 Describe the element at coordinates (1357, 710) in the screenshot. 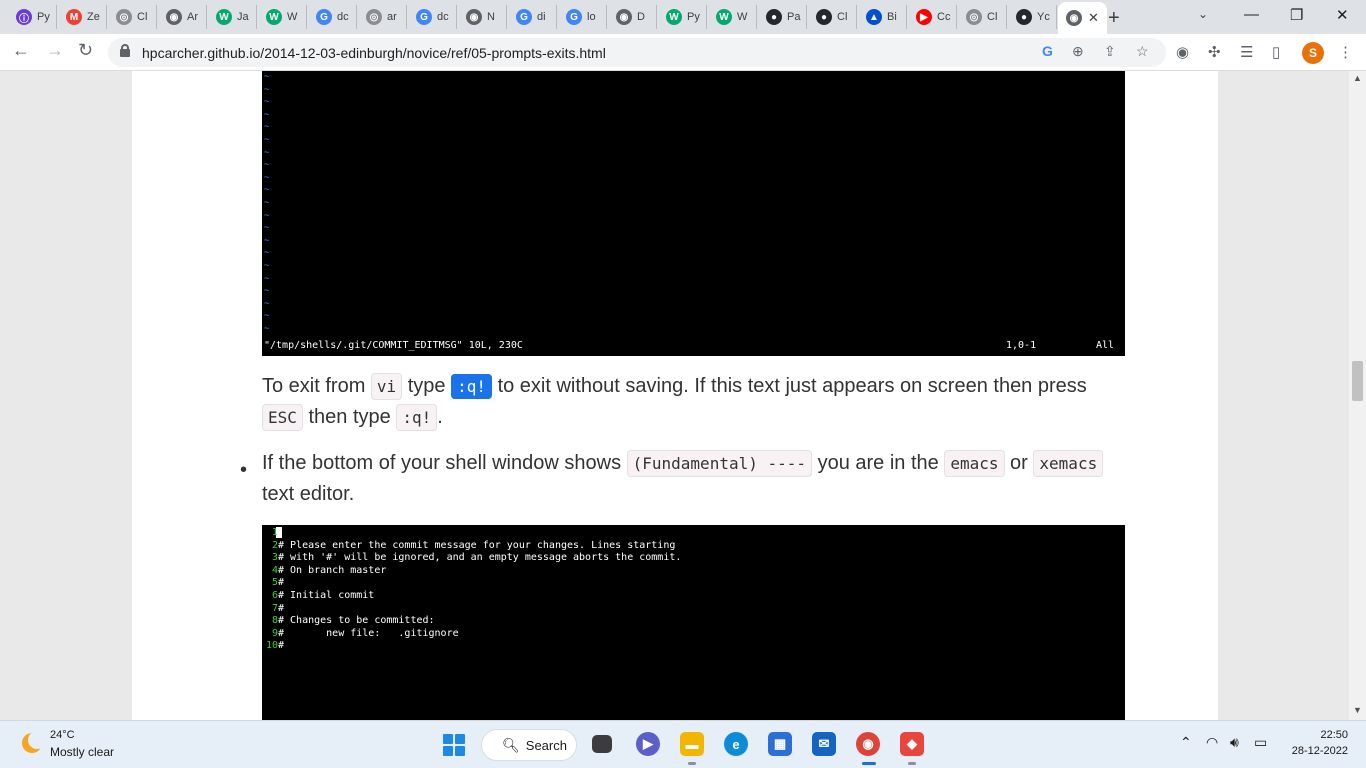

I see `scroll-down-arrow-icon: ▼` at that location.